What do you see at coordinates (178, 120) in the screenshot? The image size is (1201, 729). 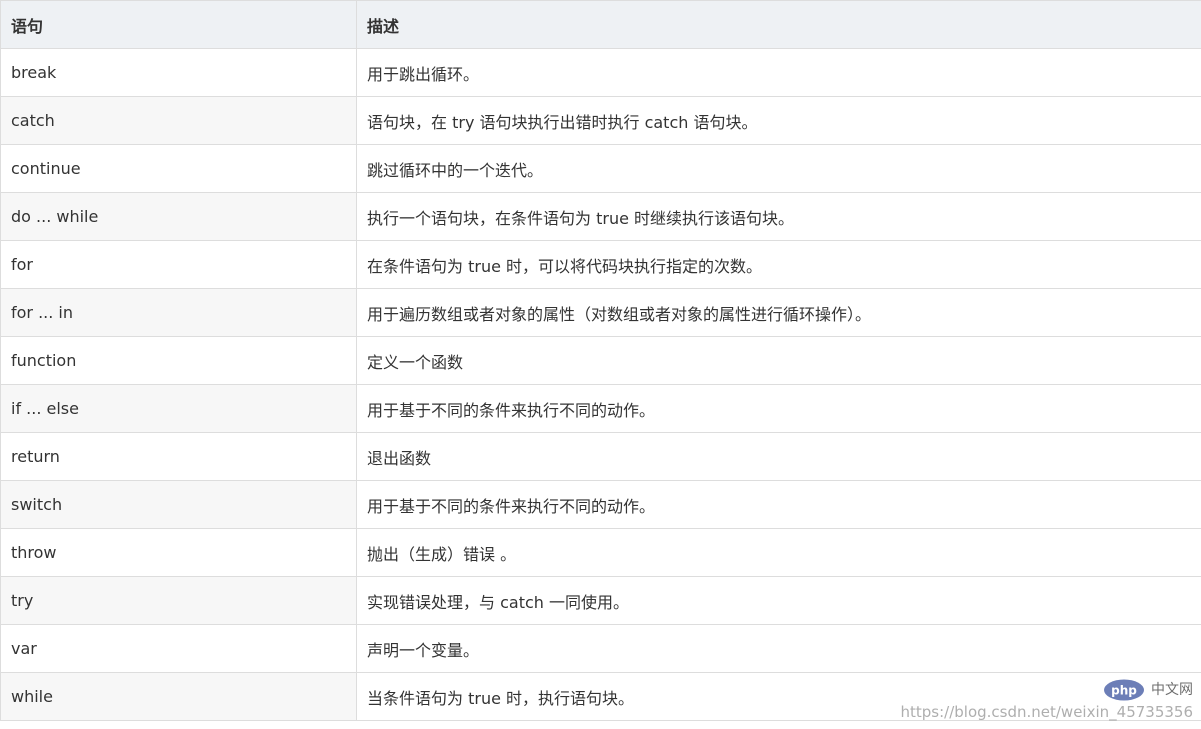 I see `statement-cell: catch` at bounding box center [178, 120].